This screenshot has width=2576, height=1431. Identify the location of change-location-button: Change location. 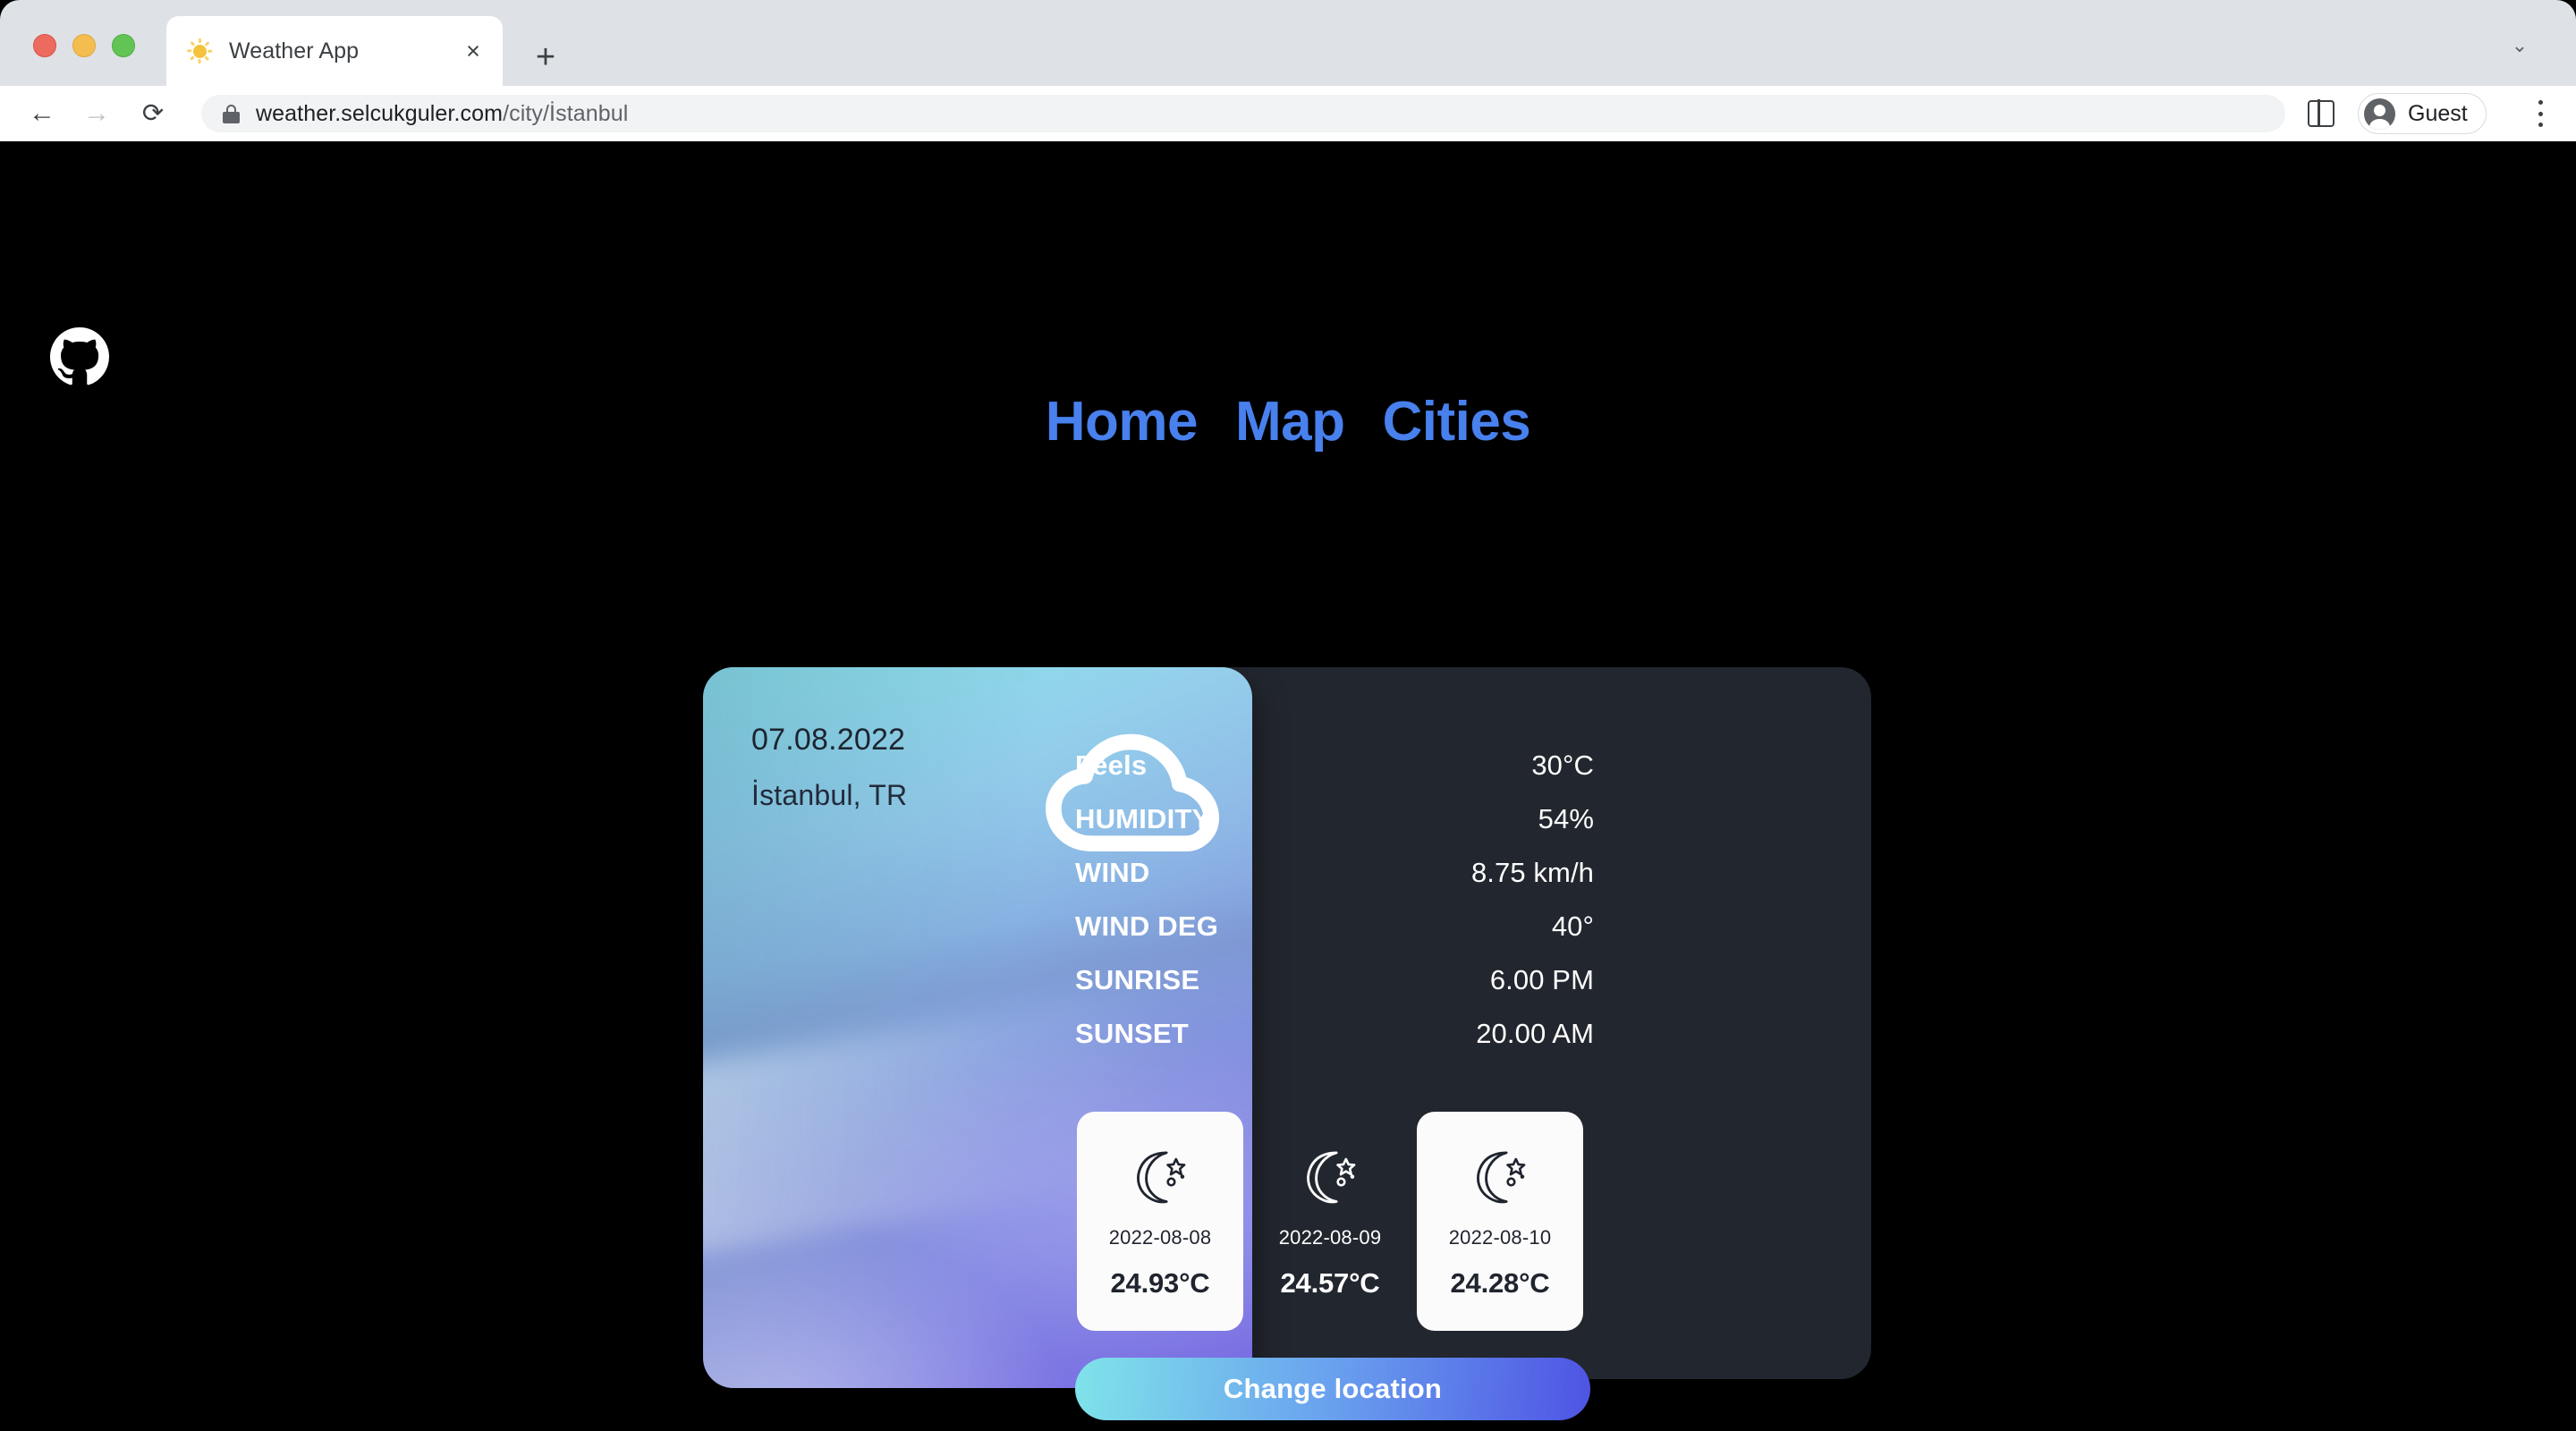
(1332, 1389).